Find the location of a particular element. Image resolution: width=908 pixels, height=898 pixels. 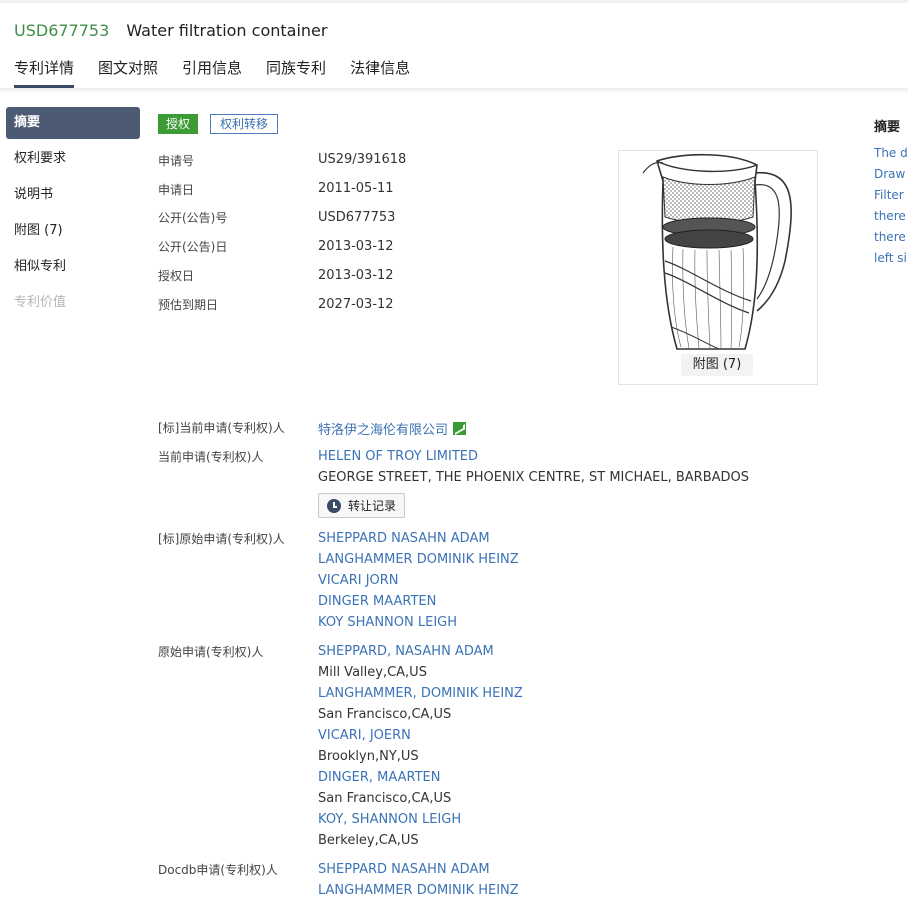

sidebar-item-claims: 权利要求 is located at coordinates (73, 159).